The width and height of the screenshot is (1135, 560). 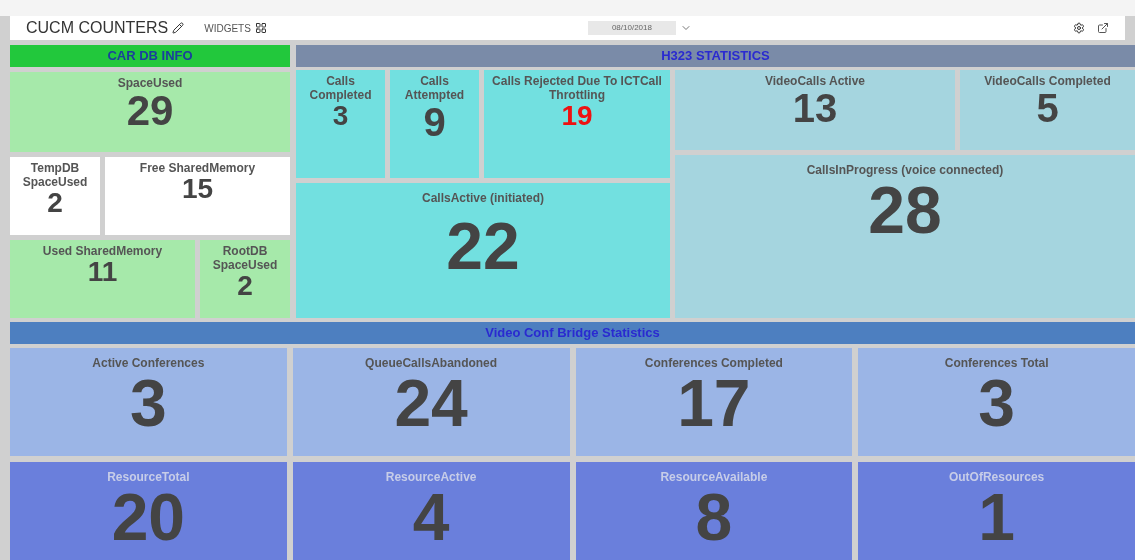 I want to click on external-link-icon, so click(x=1103, y=28).